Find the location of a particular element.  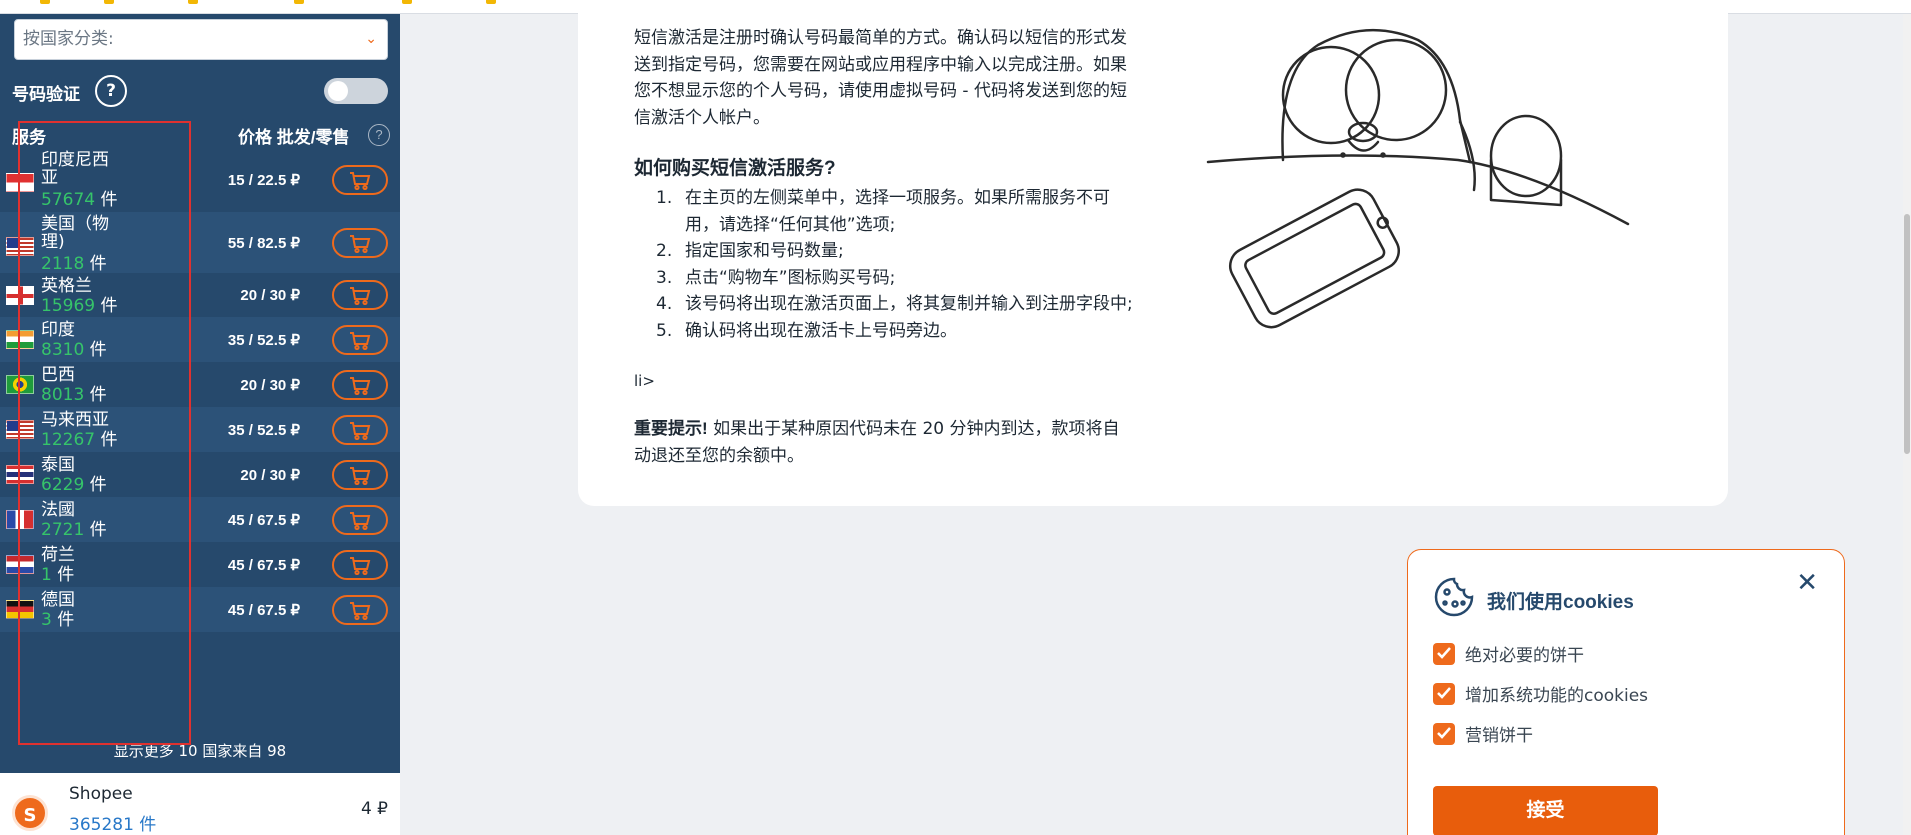

count-value: 6229 is located at coordinates (63, 485).